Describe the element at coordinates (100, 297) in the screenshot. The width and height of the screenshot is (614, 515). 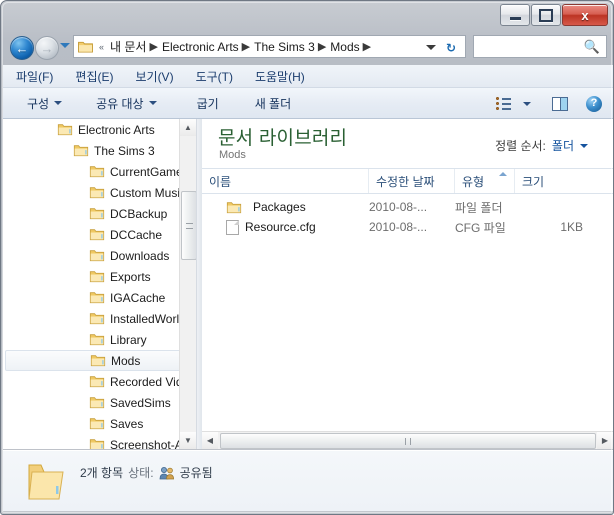
I see `tree-item-igacache: IGACache` at that location.